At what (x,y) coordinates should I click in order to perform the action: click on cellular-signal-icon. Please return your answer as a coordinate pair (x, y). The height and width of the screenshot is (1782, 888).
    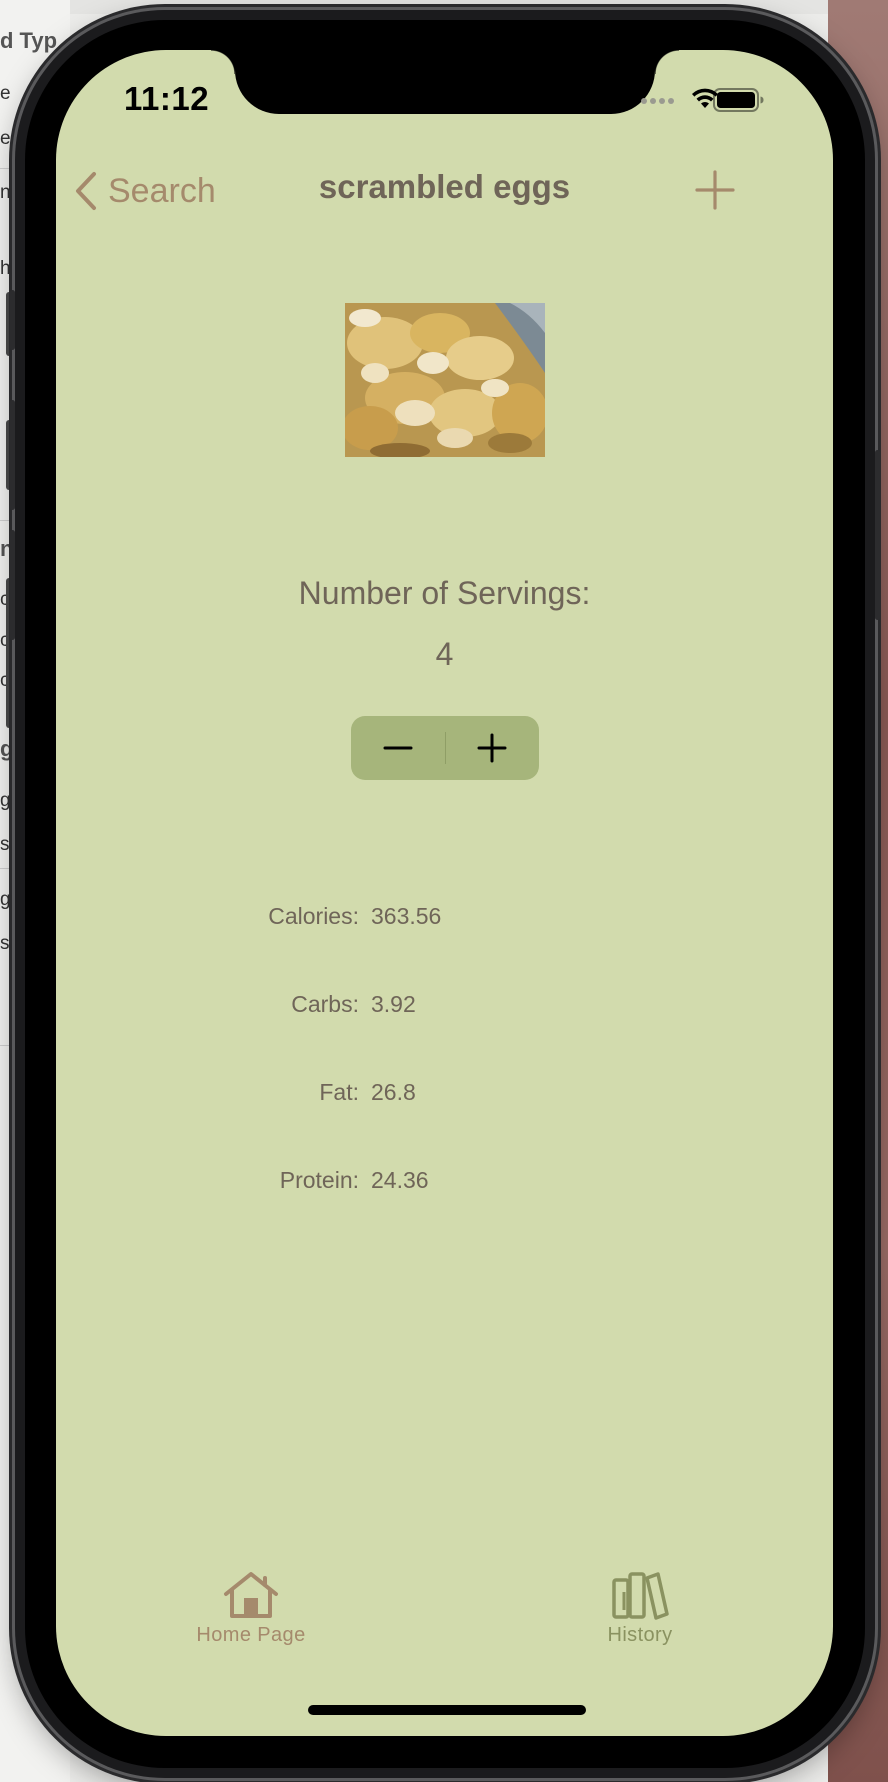
    Looking at the image, I should click on (659, 102).